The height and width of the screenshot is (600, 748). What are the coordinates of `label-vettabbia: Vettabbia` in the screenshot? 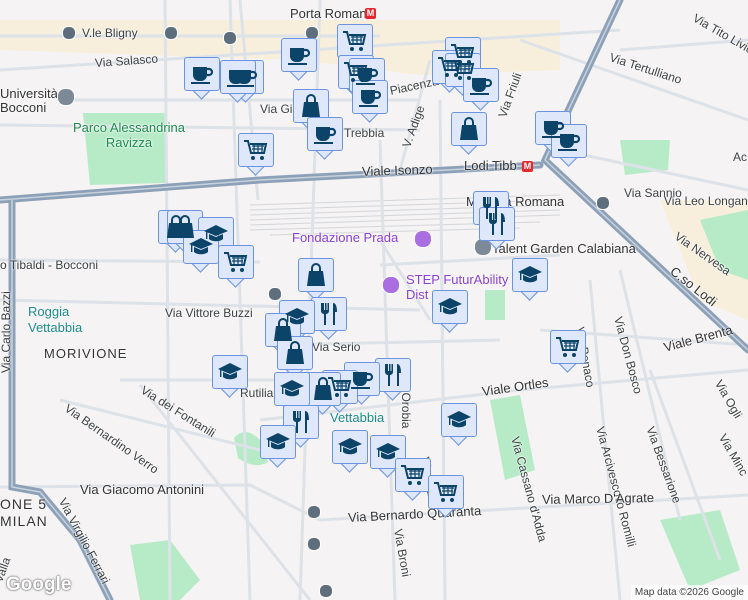 It's located at (55, 327).